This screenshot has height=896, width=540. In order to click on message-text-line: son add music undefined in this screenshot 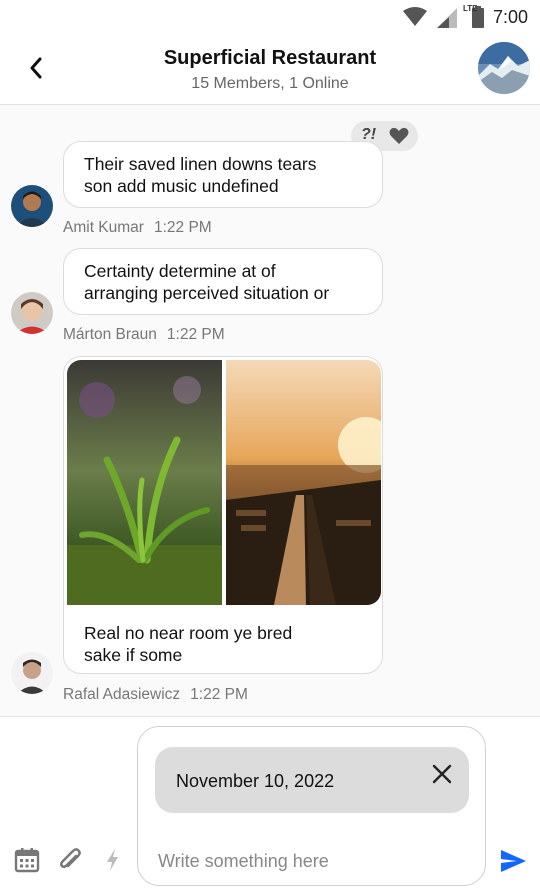, I will do `click(181, 186)`.